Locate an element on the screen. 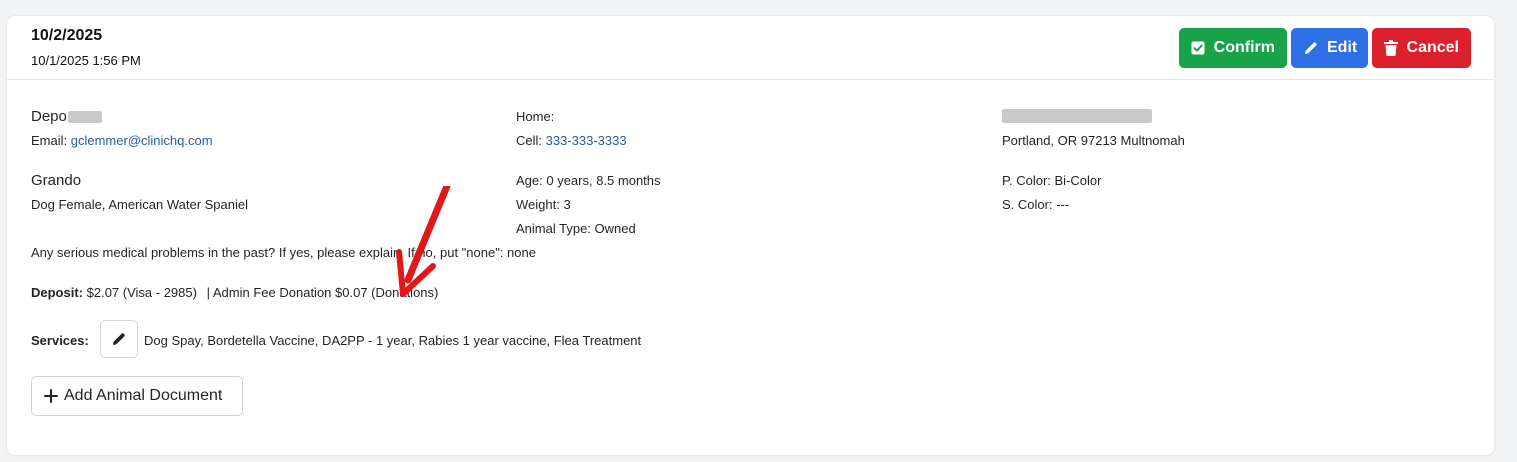 The width and height of the screenshot is (1517, 462). email-label: Email: is located at coordinates (49, 140).